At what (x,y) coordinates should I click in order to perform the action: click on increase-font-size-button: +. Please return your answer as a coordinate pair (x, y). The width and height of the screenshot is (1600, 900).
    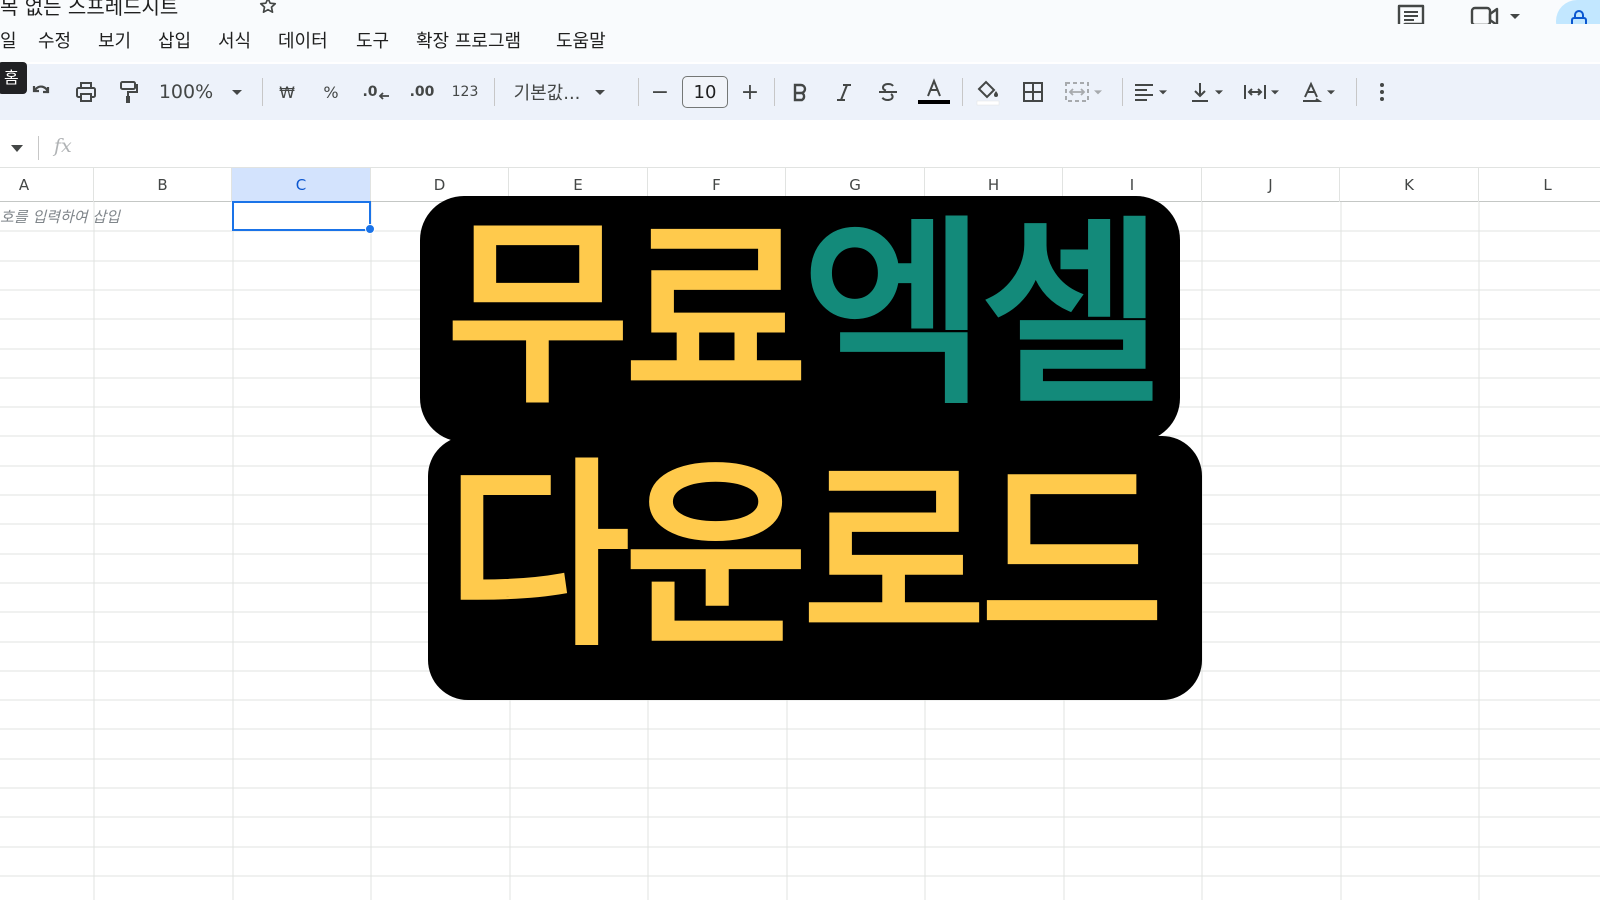
    Looking at the image, I should click on (750, 92).